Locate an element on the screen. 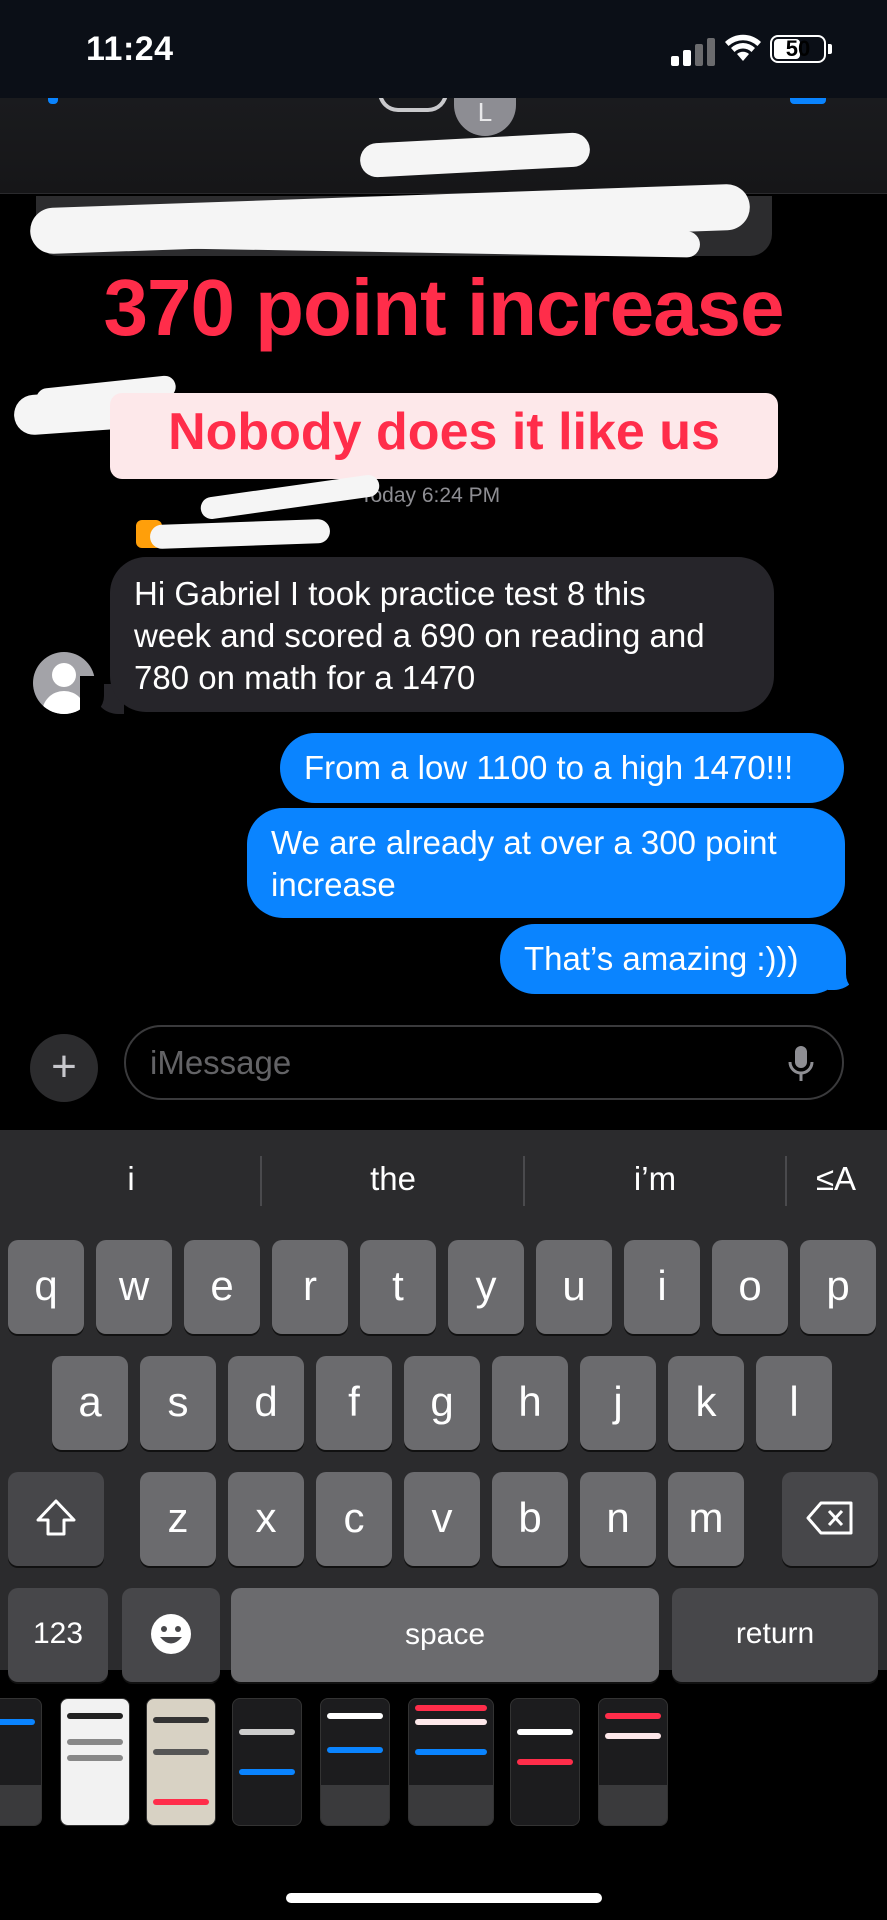 The width and height of the screenshot is (887, 1920). key-j: j is located at coordinates (618, 1403).